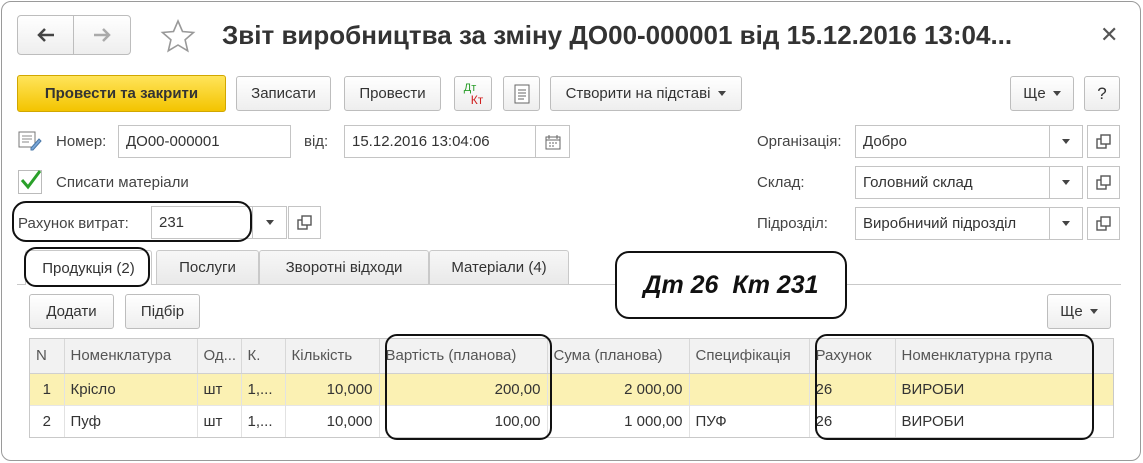  What do you see at coordinates (207, 267) in the screenshot?
I see `tab-services: Послуги` at bounding box center [207, 267].